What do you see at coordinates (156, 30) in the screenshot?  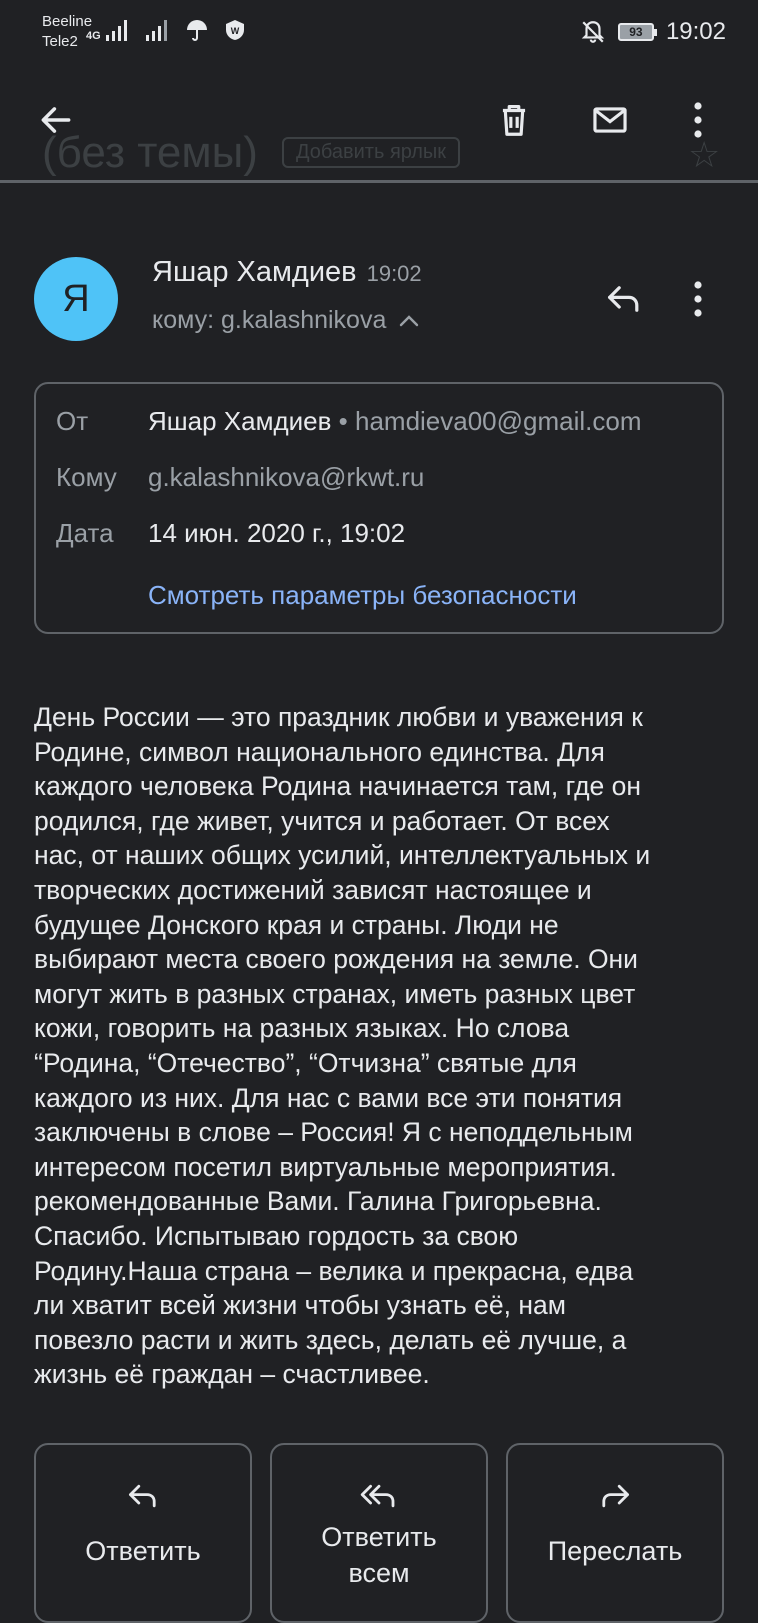 I see `signal-2-icon` at bounding box center [156, 30].